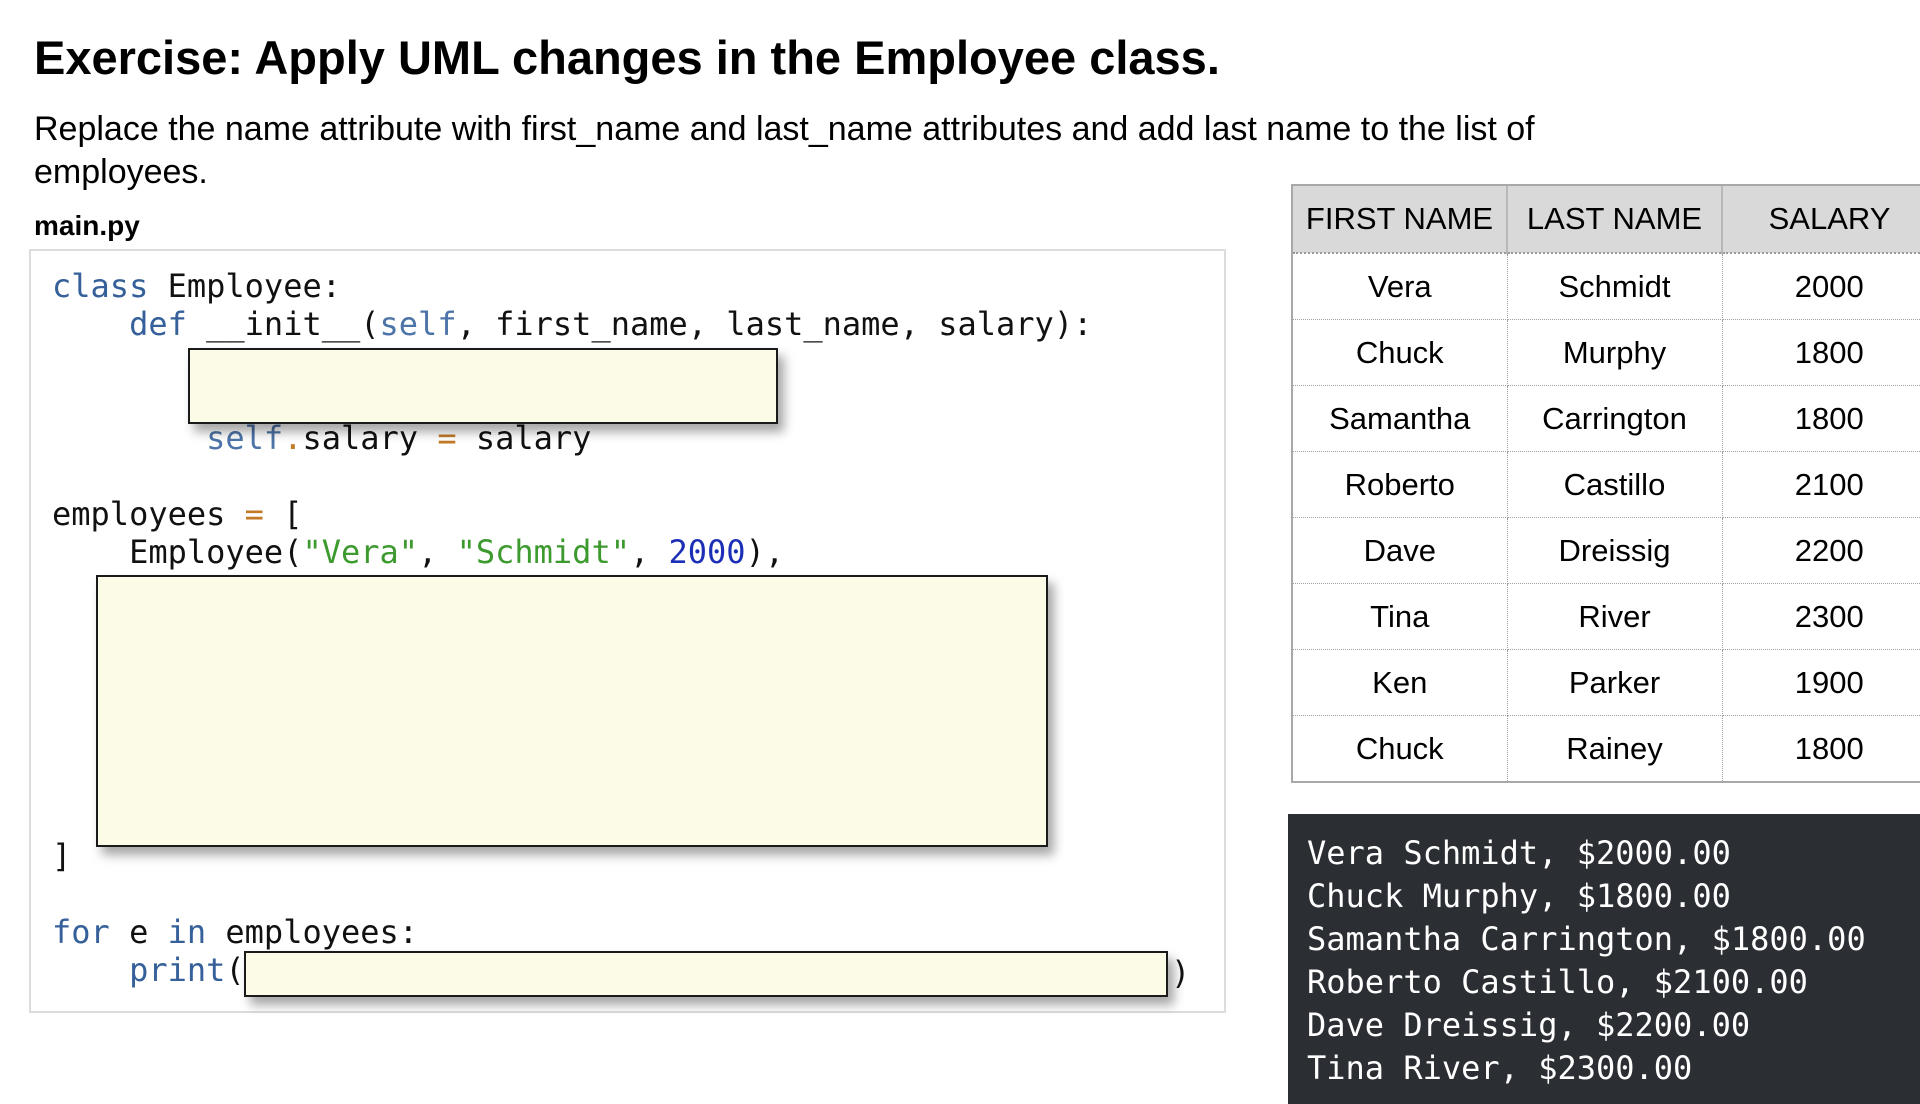  What do you see at coordinates (1821, 682) in the screenshot?
I see `cell-salary: 1900` at bounding box center [1821, 682].